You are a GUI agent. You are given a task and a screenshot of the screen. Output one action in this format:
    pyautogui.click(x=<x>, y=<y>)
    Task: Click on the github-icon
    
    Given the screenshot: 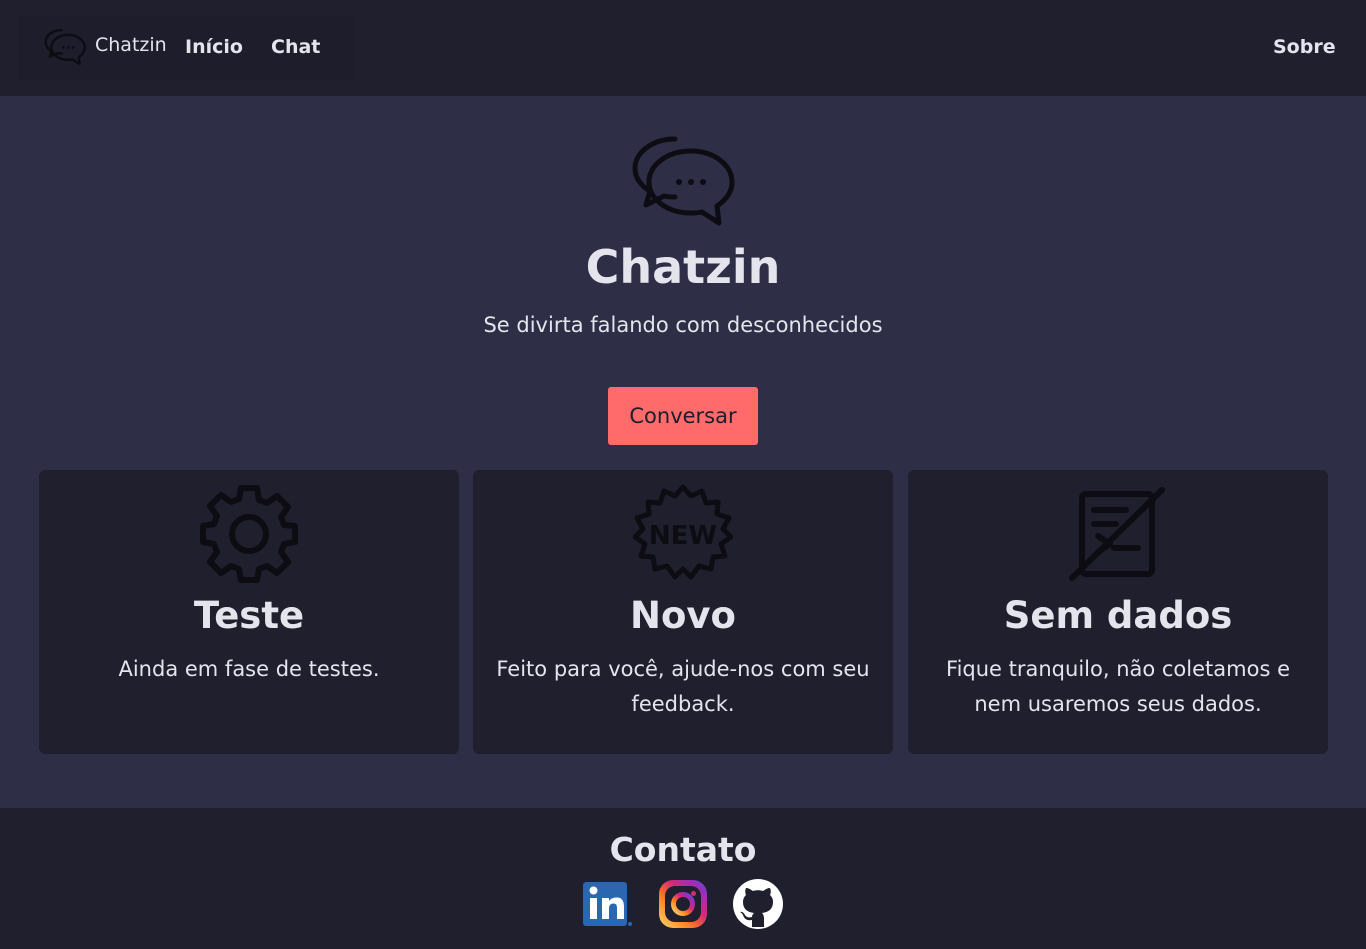 What is the action you would take?
    pyautogui.click(x=758, y=904)
    